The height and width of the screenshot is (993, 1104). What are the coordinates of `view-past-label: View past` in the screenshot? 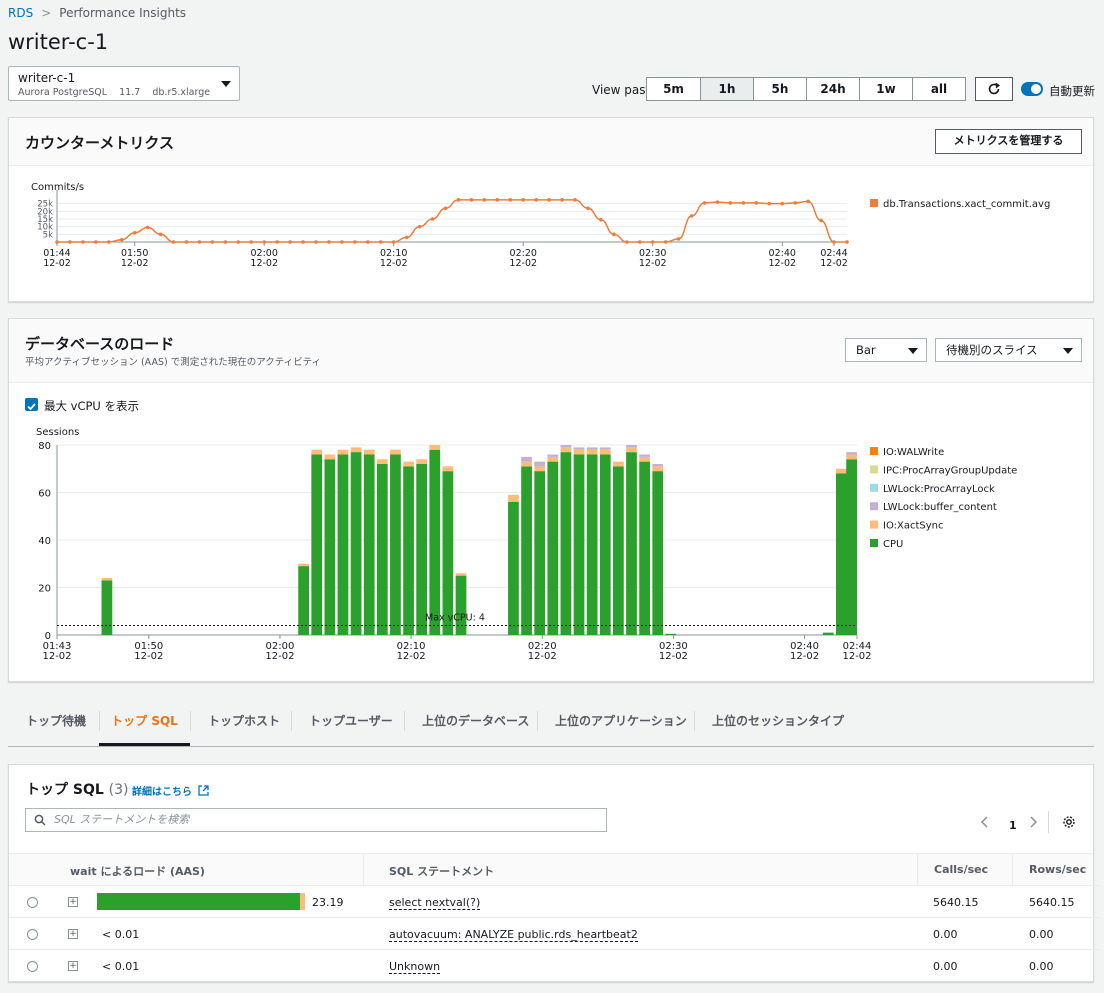 It's located at (621, 90).